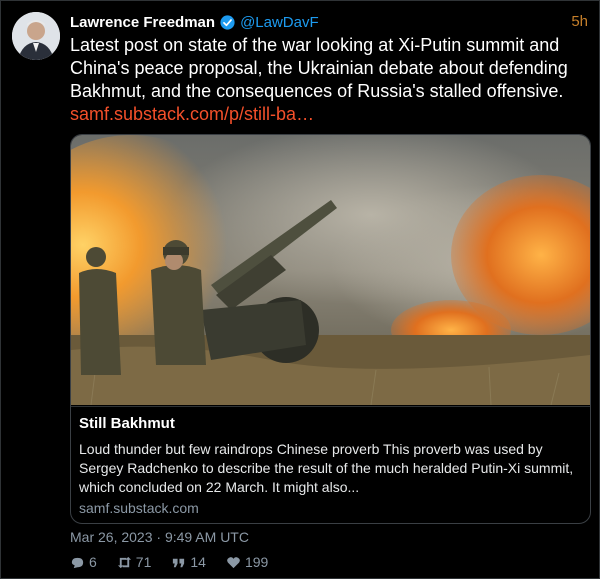 The width and height of the screenshot is (600, 579). Describe the element at coordinates (256, 562) in the screenshot. I see `like-count: 199` at that location.